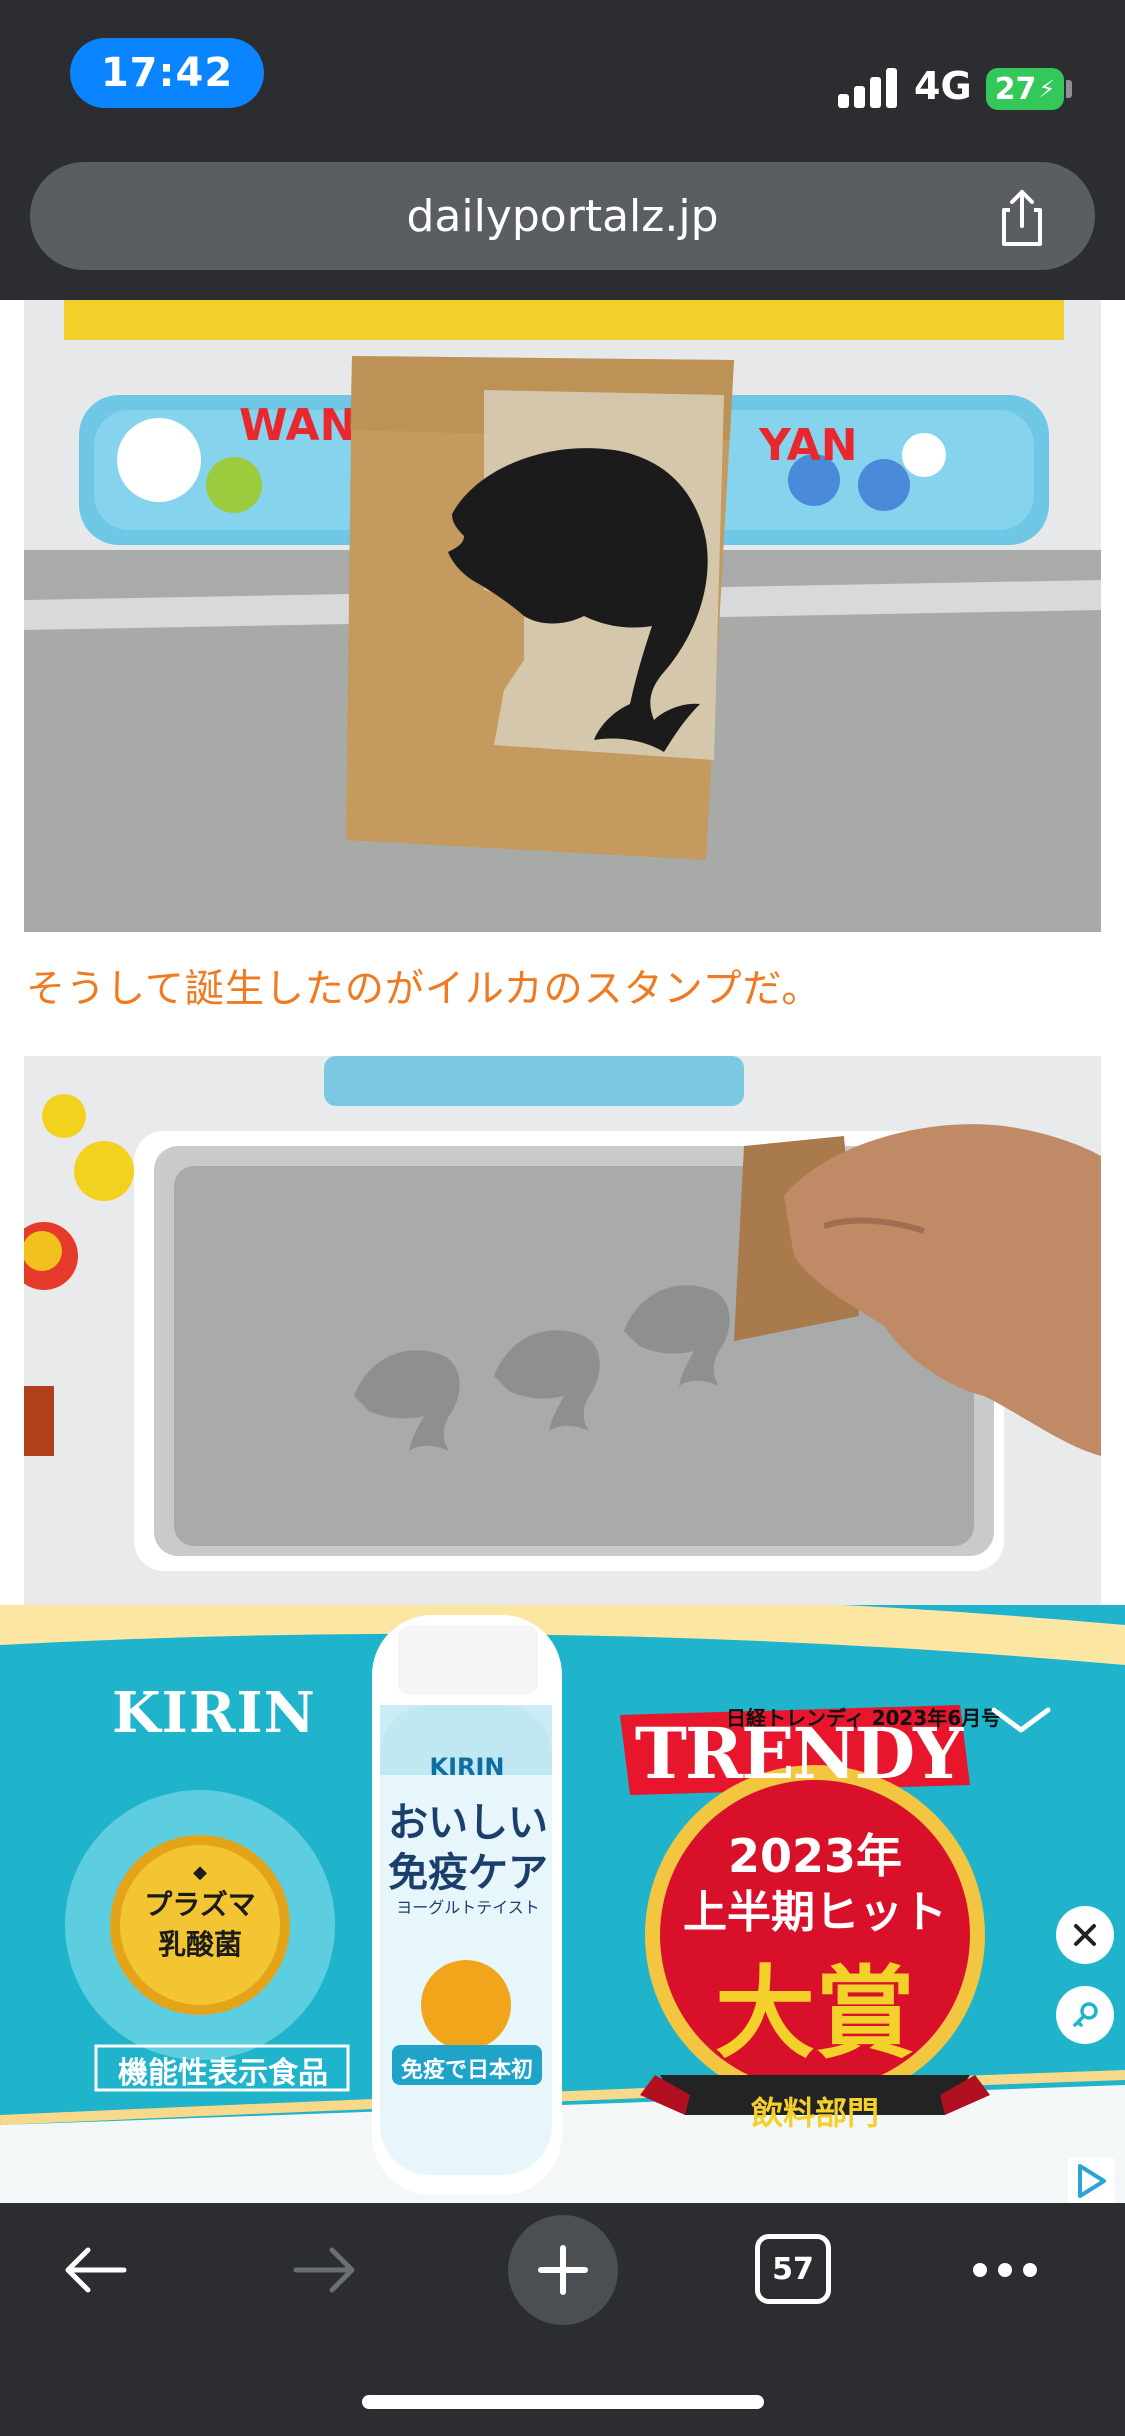 The height and width of the screenshot is (2436, 1125). Describe the element at coordinates (793, 2269) in the screenshot. I see `tabs-button: 57` at that location.